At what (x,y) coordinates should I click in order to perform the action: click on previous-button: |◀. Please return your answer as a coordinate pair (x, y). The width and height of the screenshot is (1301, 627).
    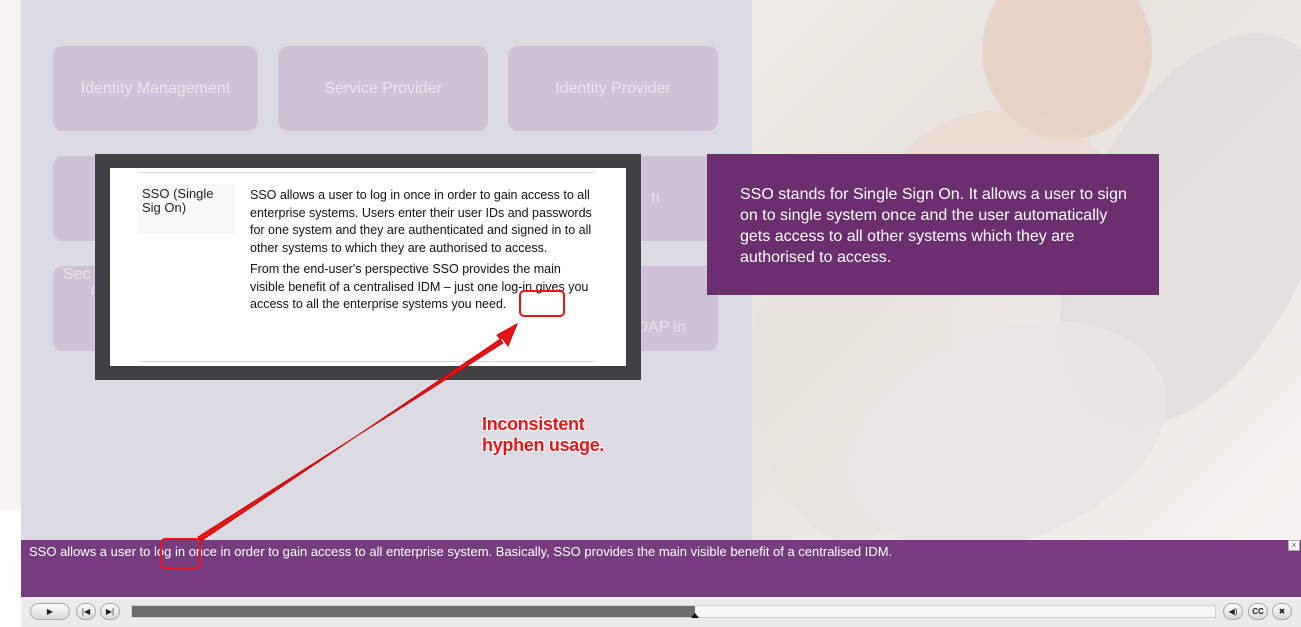
    Looking at the image, I should click on (86, 611).